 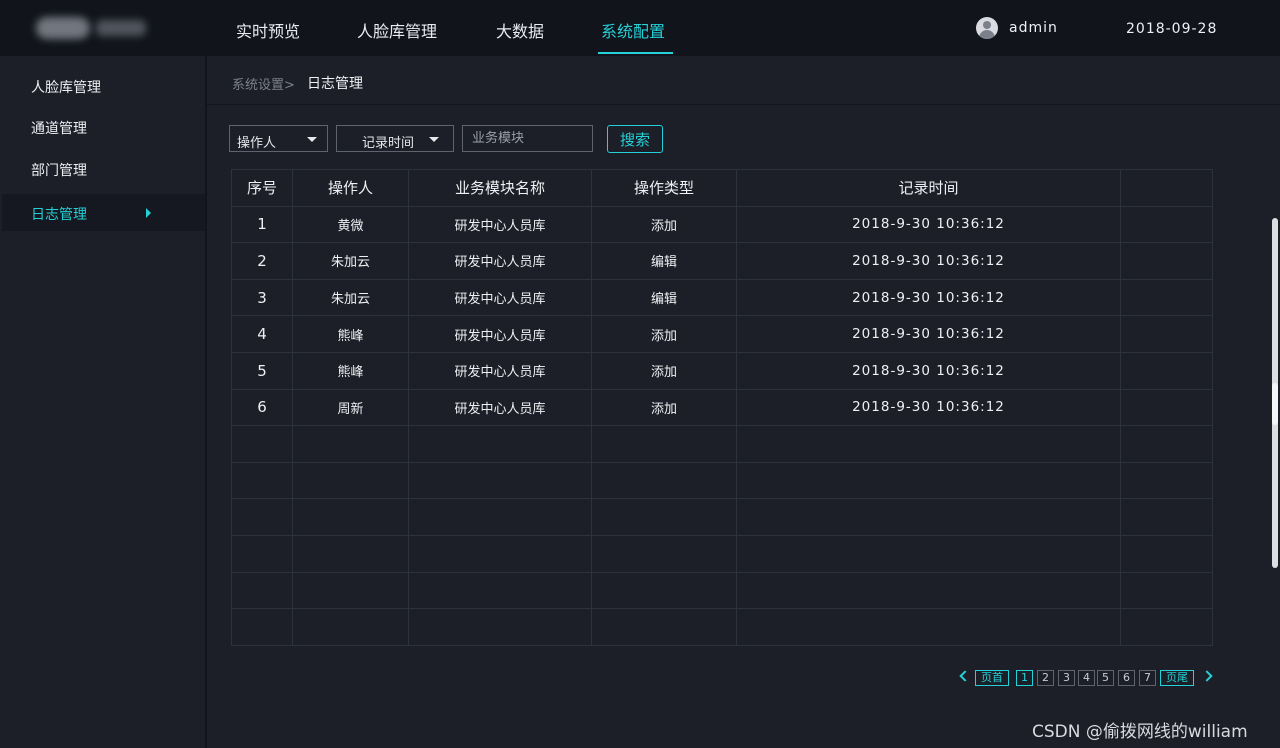 What do you see at coordinates (103, 212) in the screenshot?
I see `sidebar-item-logs: 日志管理` at bounding box center [103, 212].